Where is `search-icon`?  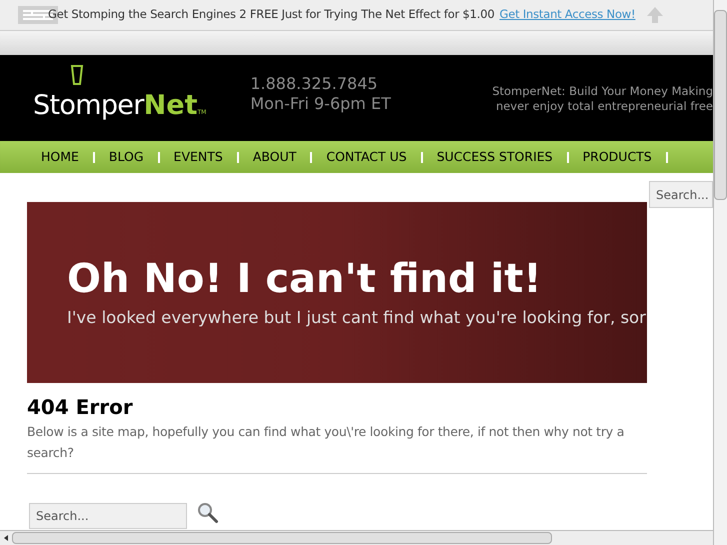 search-icon is located at coordinates (208, 513).